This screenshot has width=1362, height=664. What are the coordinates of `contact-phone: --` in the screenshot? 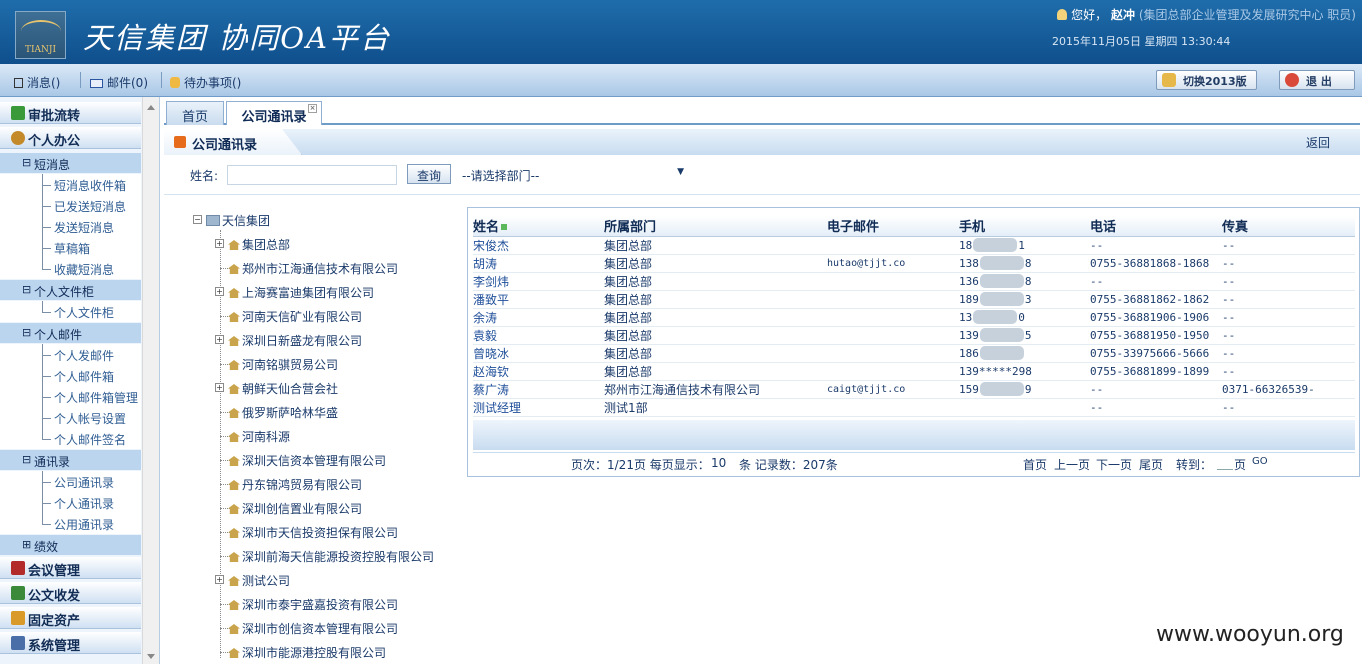 It's located at (1156, 407).